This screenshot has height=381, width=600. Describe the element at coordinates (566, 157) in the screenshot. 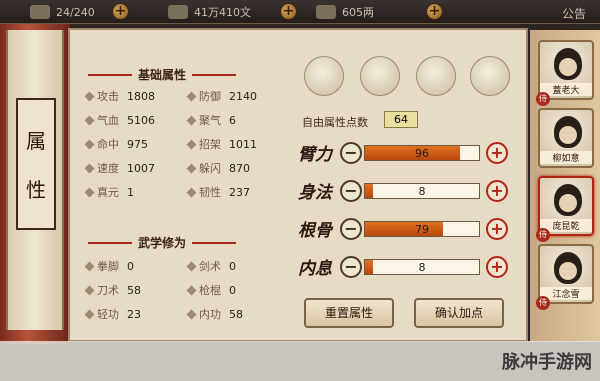

I see `roster-name: 柳如意` at that location.